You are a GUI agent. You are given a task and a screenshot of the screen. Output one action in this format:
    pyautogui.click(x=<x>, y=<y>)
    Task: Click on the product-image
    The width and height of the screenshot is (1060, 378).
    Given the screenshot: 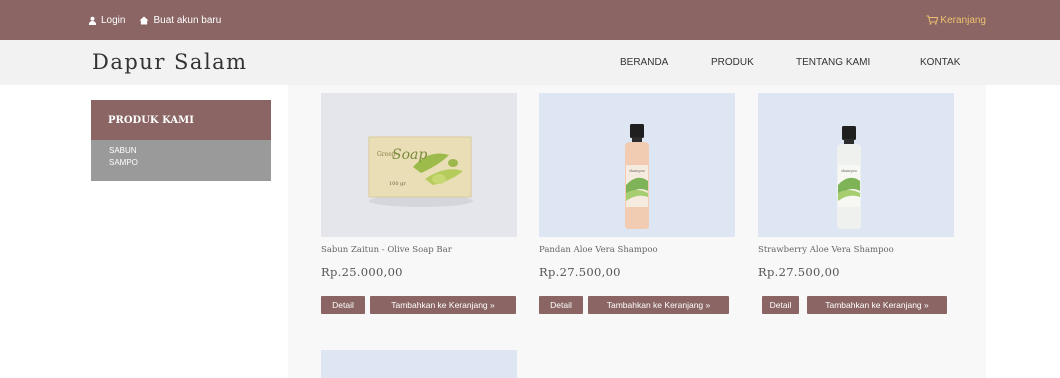 What is the action you would take?
    pyautogui.click(x=419, y=364)
    